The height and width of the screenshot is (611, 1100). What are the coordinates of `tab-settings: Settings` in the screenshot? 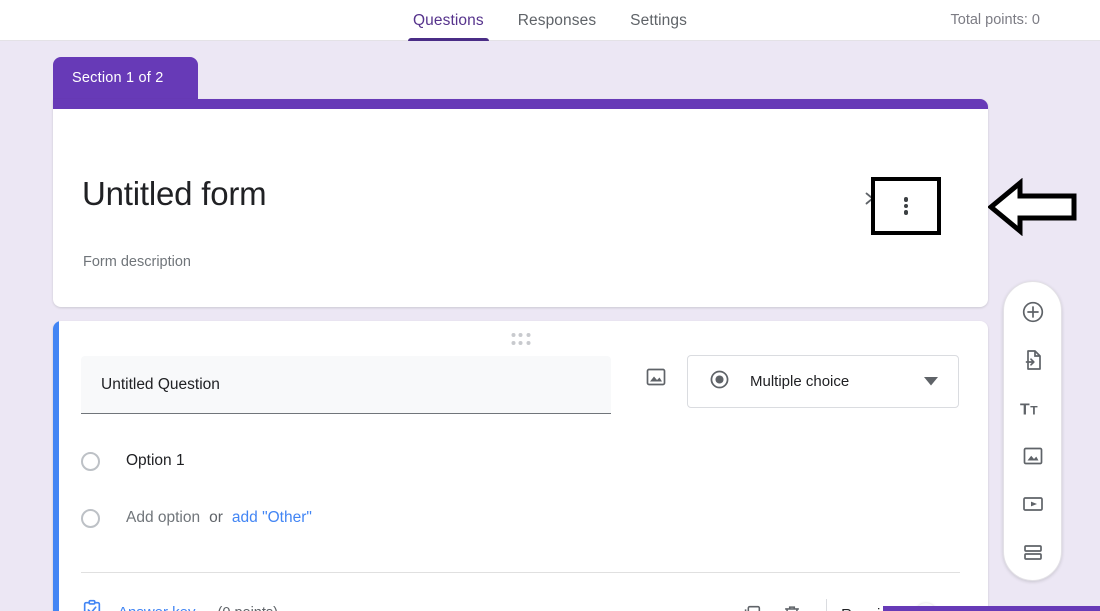 It's located at (658, 20).